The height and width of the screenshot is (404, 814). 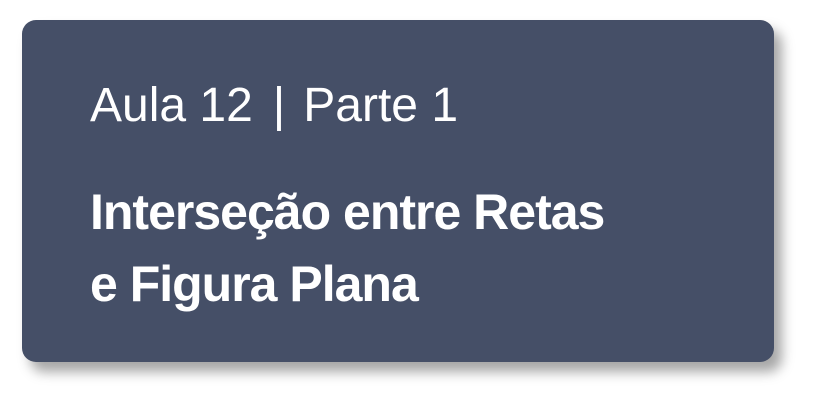 I want to click on lesson-heading: Aula 12 | Parte 1, so click(x=274, y=106).